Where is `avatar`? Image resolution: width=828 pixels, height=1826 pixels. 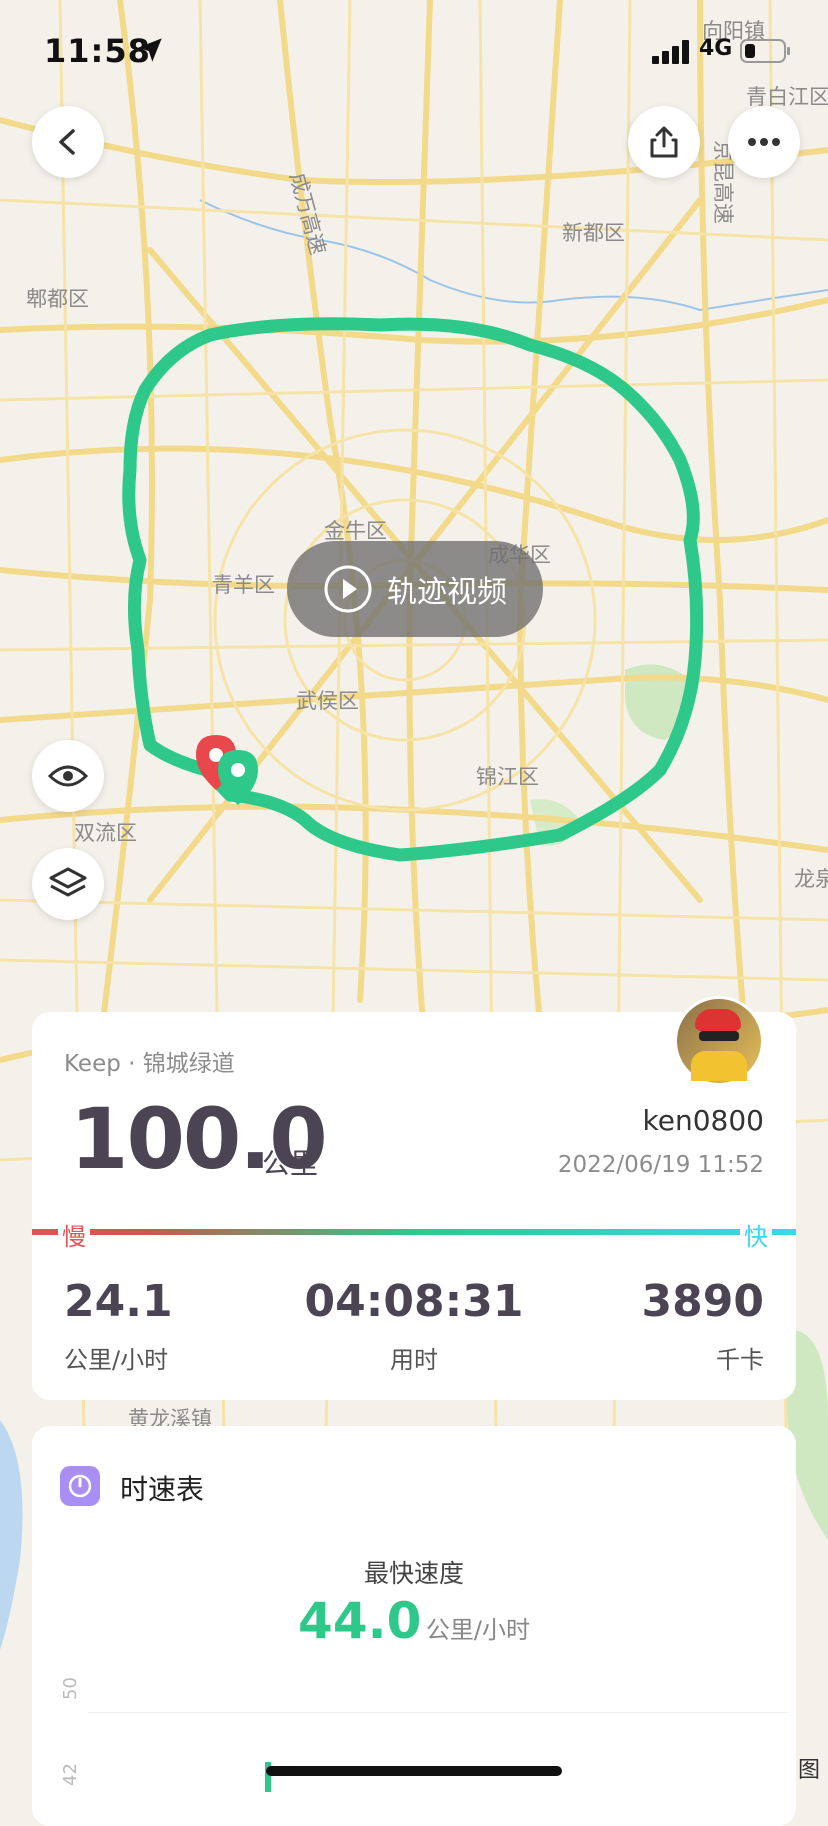 avatar is located at coordinates (719, 1041).